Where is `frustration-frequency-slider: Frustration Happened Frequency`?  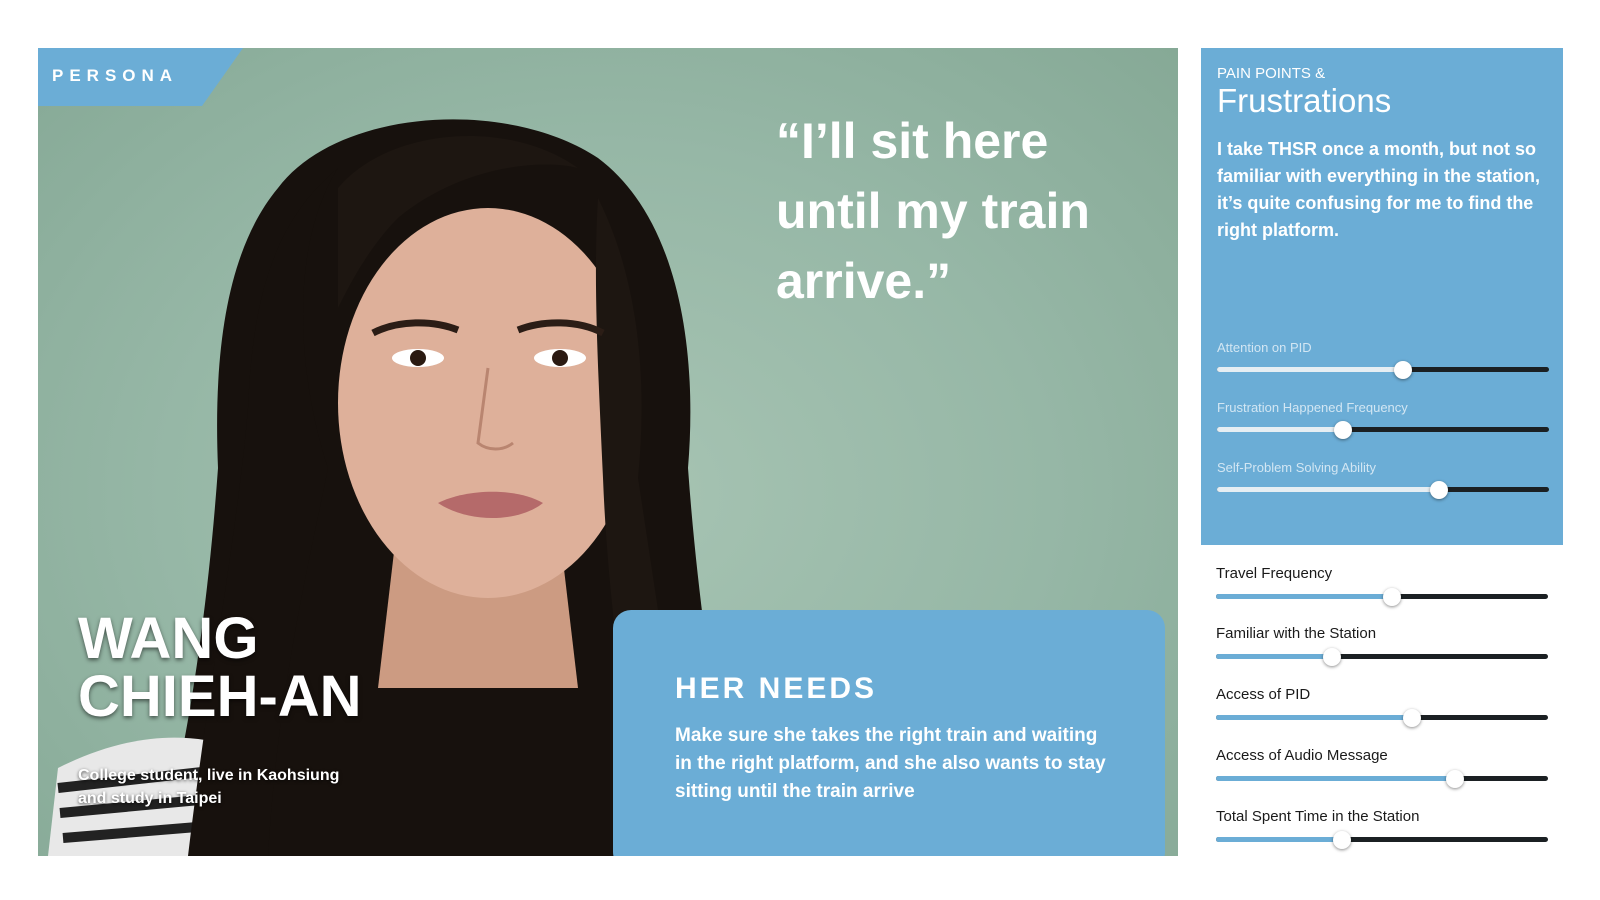
frustration-frequency-slider: Frustration Happened Frequency is located at coordinates (1383, 420).